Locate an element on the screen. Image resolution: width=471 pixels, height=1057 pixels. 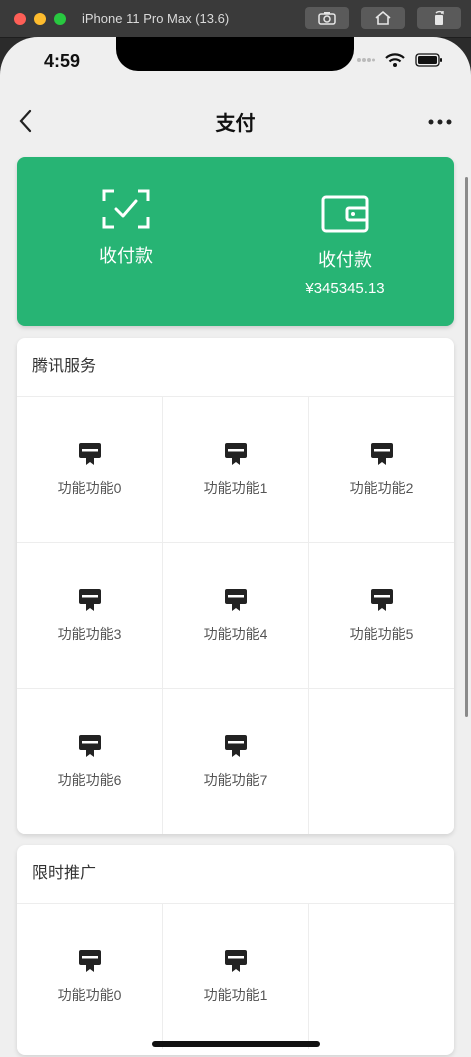
camera-icon is located at coordinates (327, 18).